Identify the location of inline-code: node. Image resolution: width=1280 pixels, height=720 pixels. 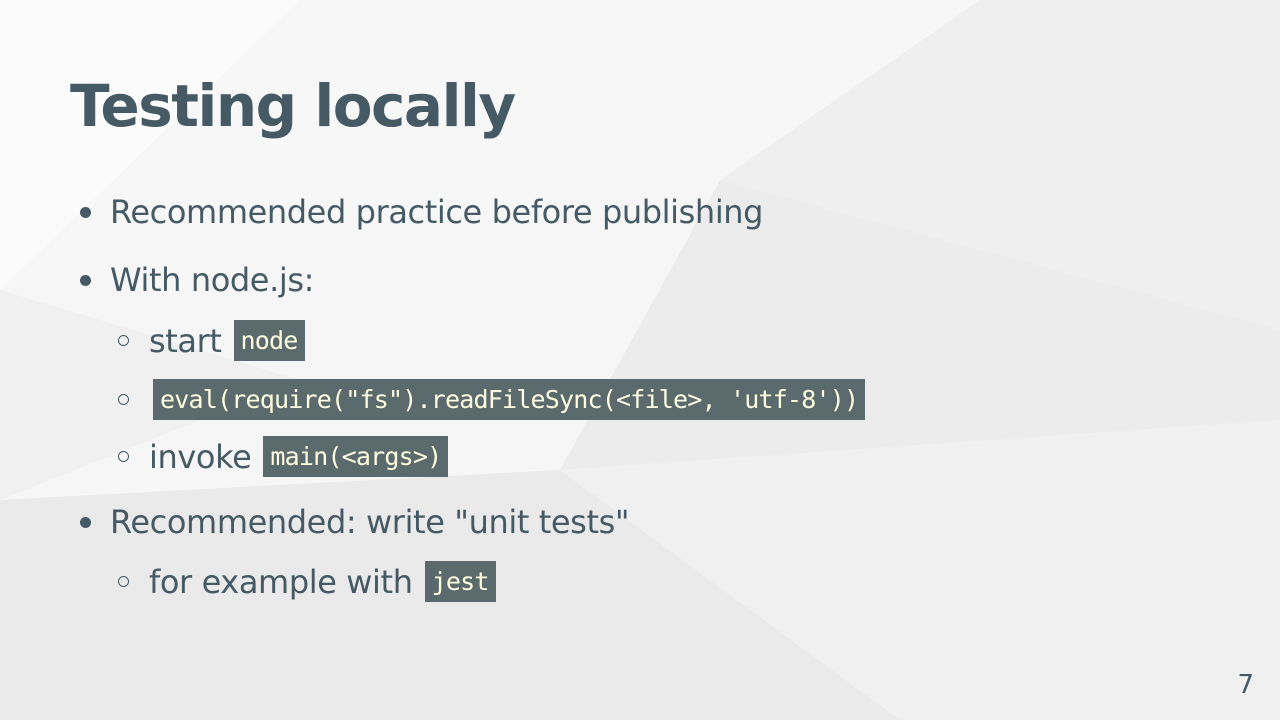
(269, 340).